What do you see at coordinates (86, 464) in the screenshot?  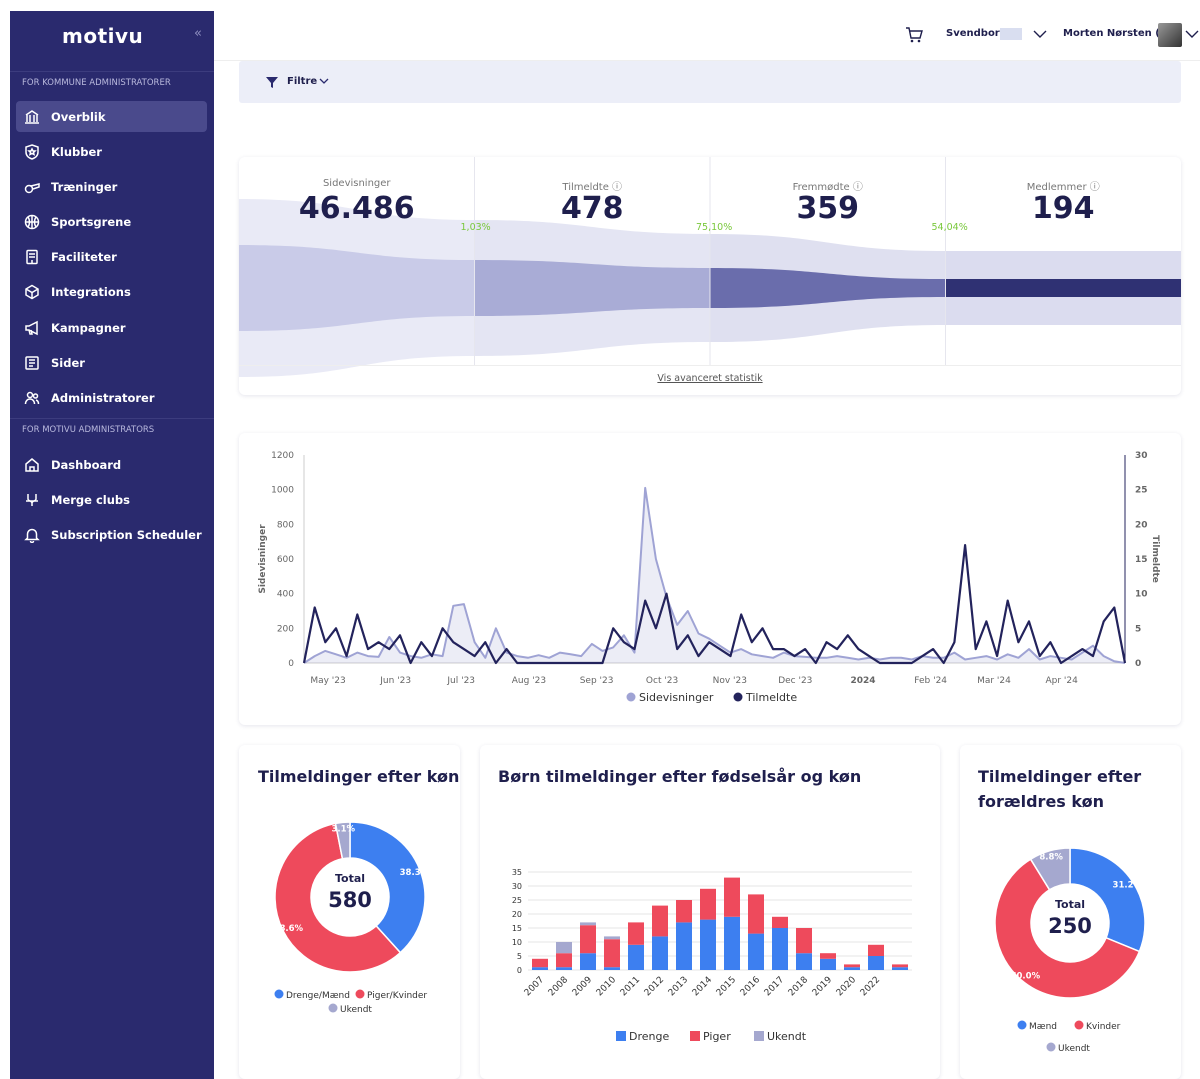 I see `sidebar-item-label: Dashboard` at bounding box center [86, 464].